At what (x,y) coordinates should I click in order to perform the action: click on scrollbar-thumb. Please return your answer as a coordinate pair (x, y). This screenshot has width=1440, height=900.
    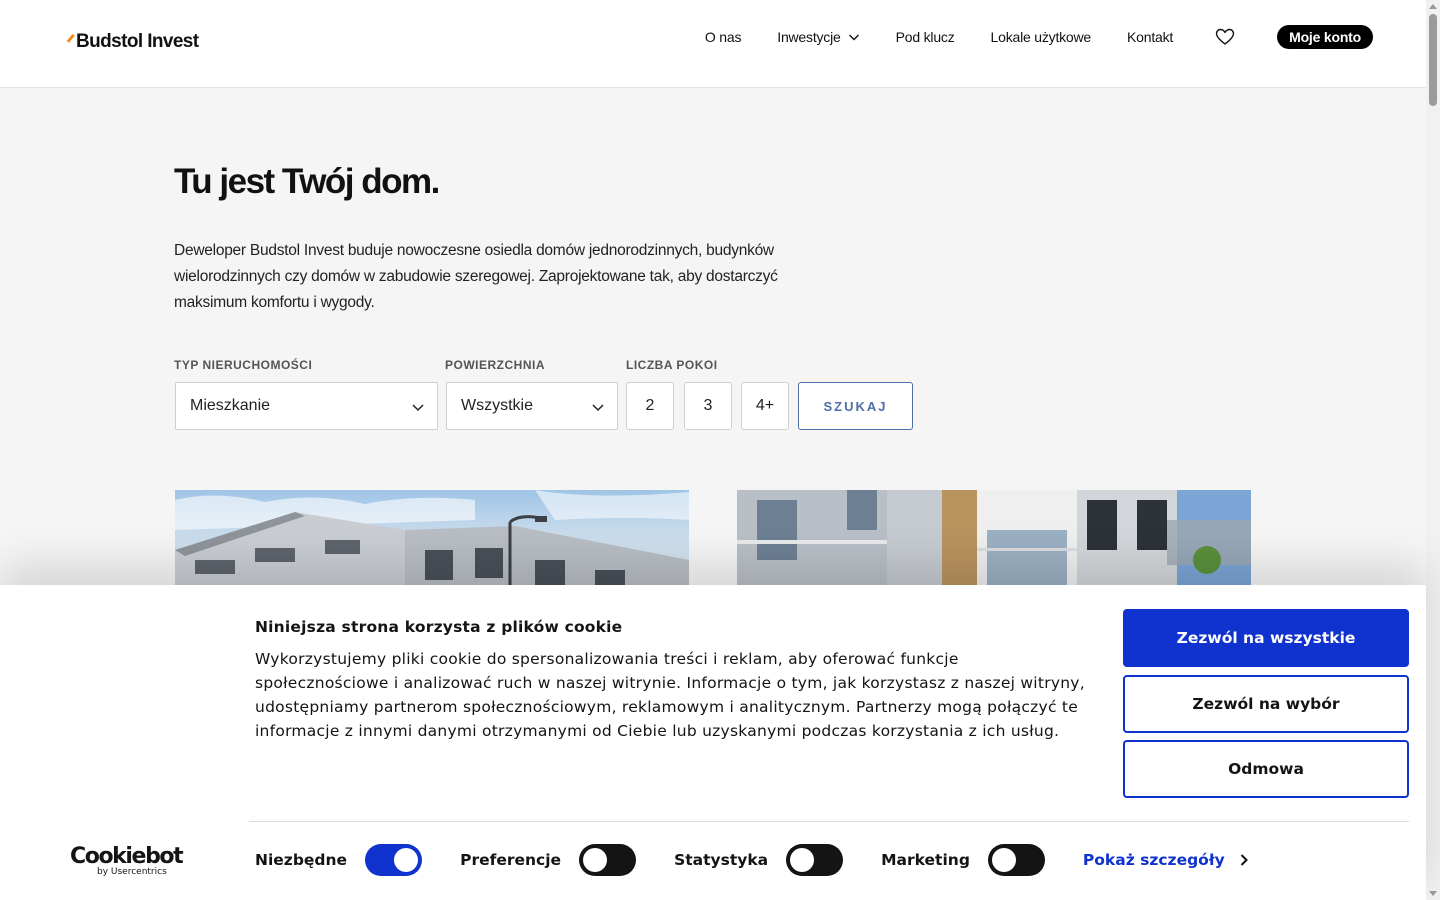
    Looking at the image, I should click on (1433, 60).